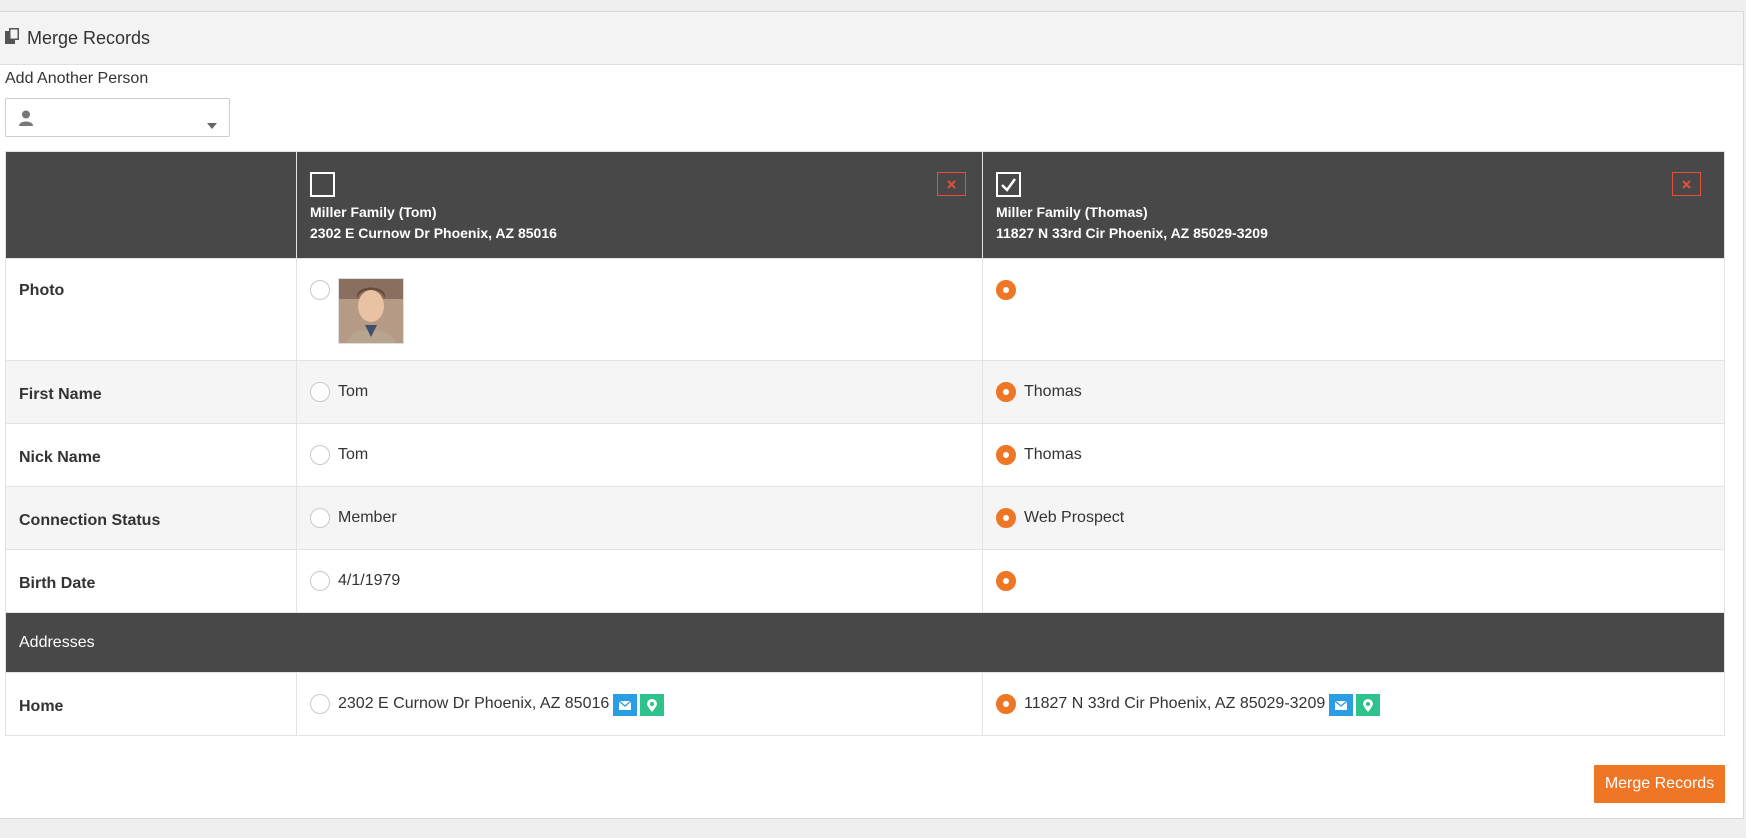 This screenshot has width=1746, height=838. Describe the element at coordinates (41, 706) in the screenshot. I see `row-label: Home` at that location.